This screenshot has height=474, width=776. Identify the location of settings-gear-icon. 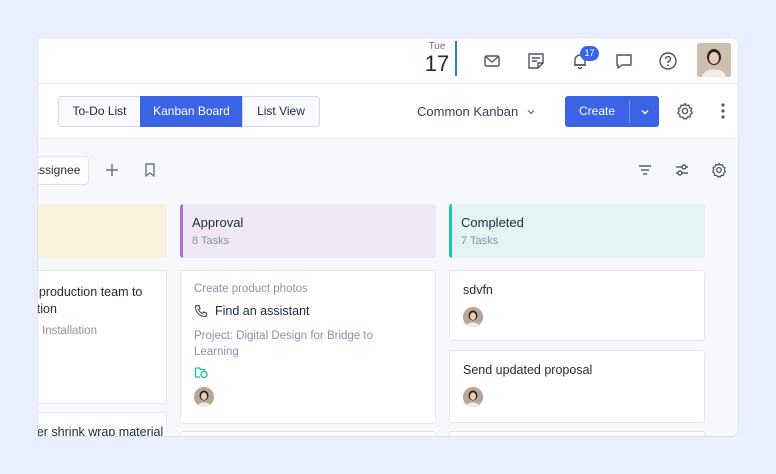
(685, 111).